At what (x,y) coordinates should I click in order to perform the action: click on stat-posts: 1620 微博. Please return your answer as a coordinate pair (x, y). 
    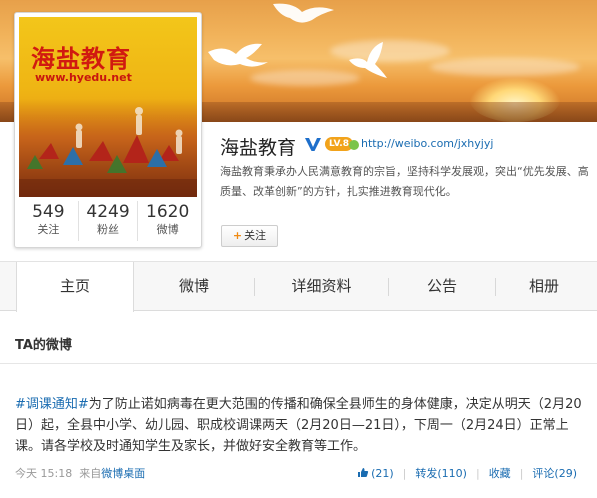
    Looking at the image, I should click on (167, 221).